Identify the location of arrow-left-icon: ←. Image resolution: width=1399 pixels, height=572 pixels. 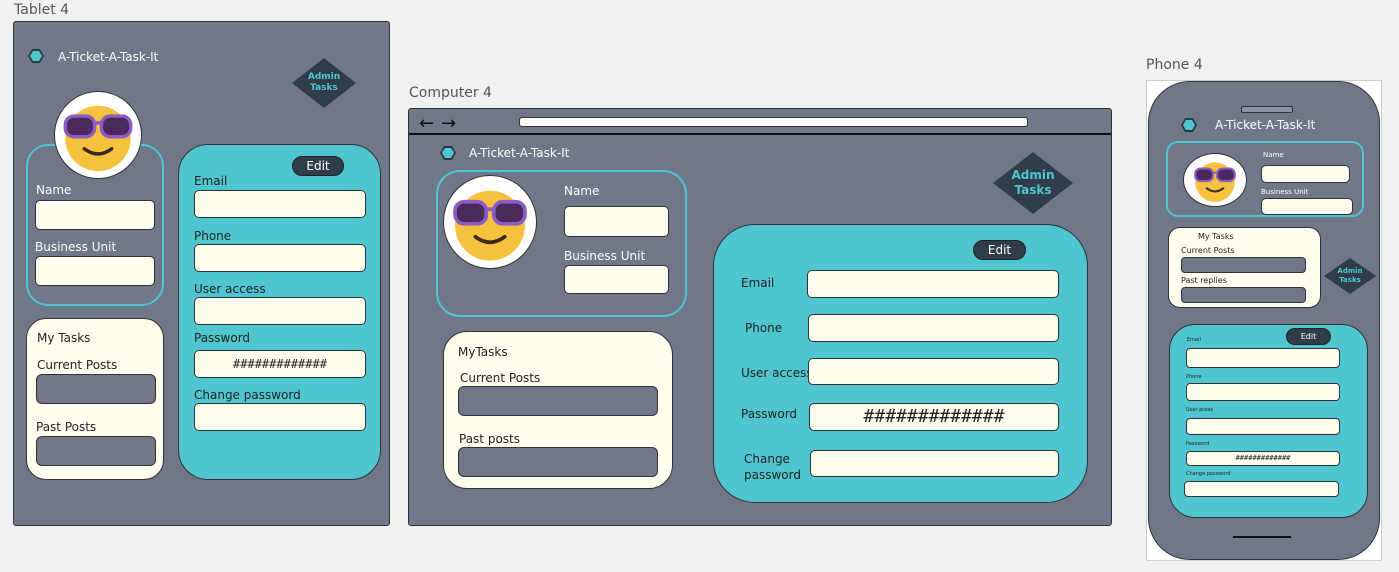
(426, 124).